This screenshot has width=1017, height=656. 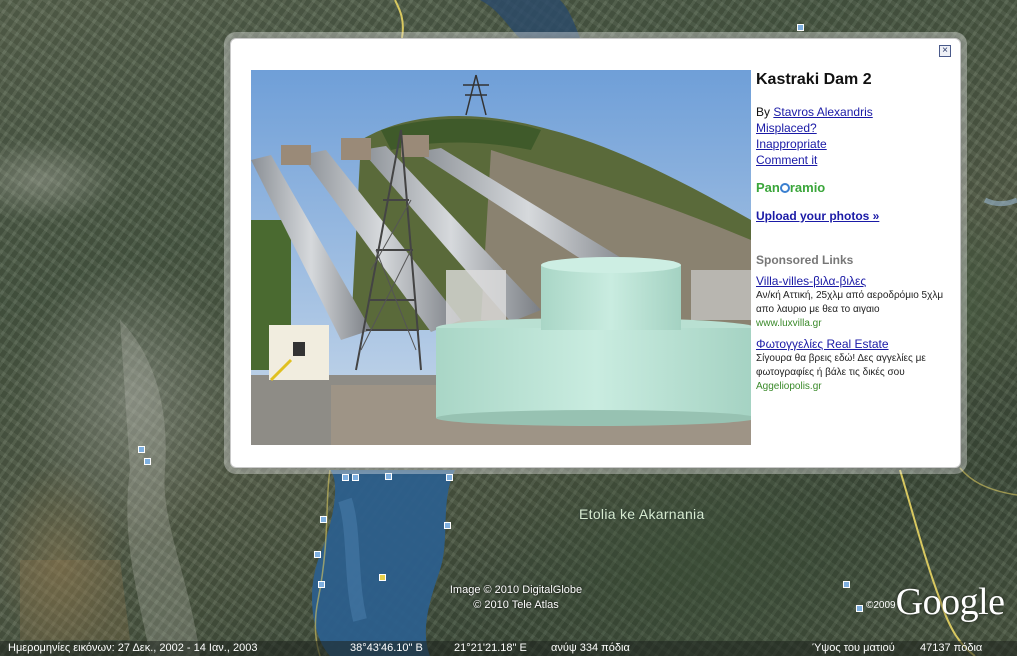 What do you see at coordinates (784, 188) in the screenshot?
I see `panoramio-globe-icon` at bounding box center [784, 188].